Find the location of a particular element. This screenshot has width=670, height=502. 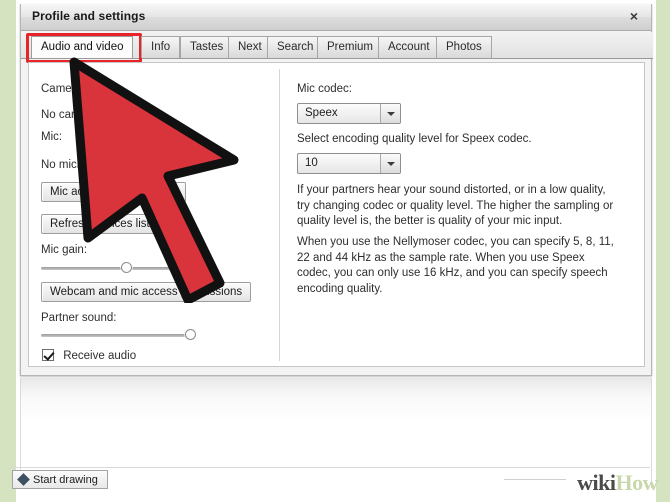

receive-audio-label: Receive audio is located at coordinates (100, 356).